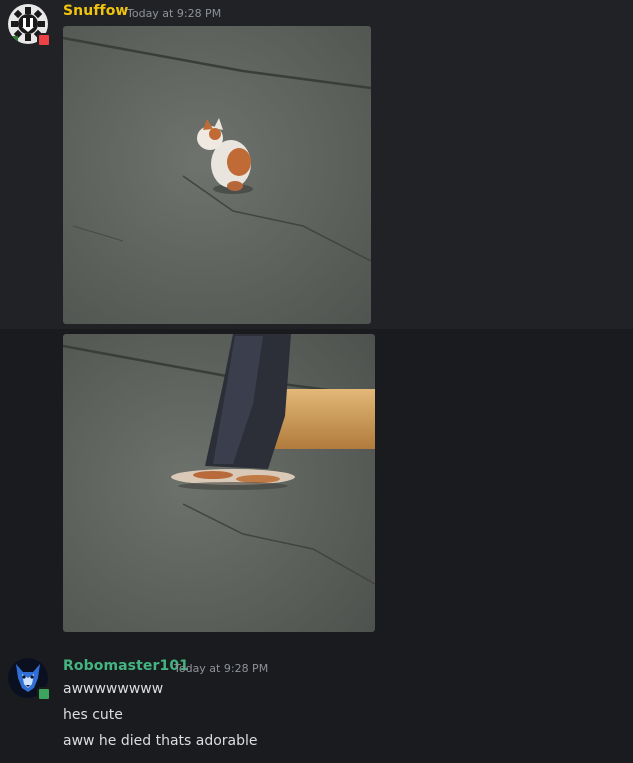 Image resolution: width=633 pixels, height=763 pixels. What do you see at coordinates (113, 689) in the screenshot?
I see `message-text: awwwwwwww` at bounding box center [113, 689].